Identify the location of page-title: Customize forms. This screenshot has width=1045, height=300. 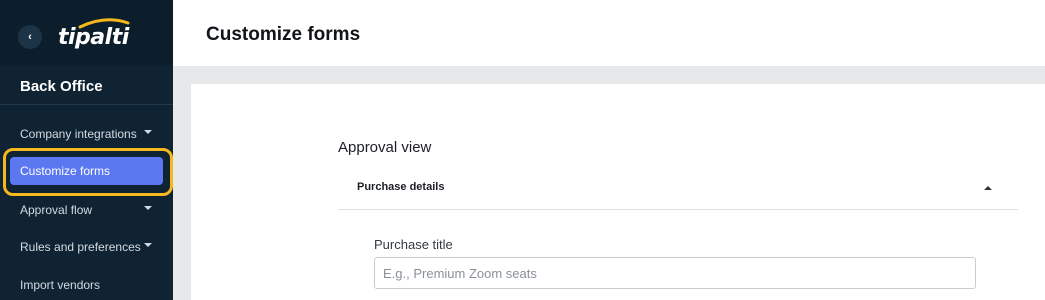
(283, 34).